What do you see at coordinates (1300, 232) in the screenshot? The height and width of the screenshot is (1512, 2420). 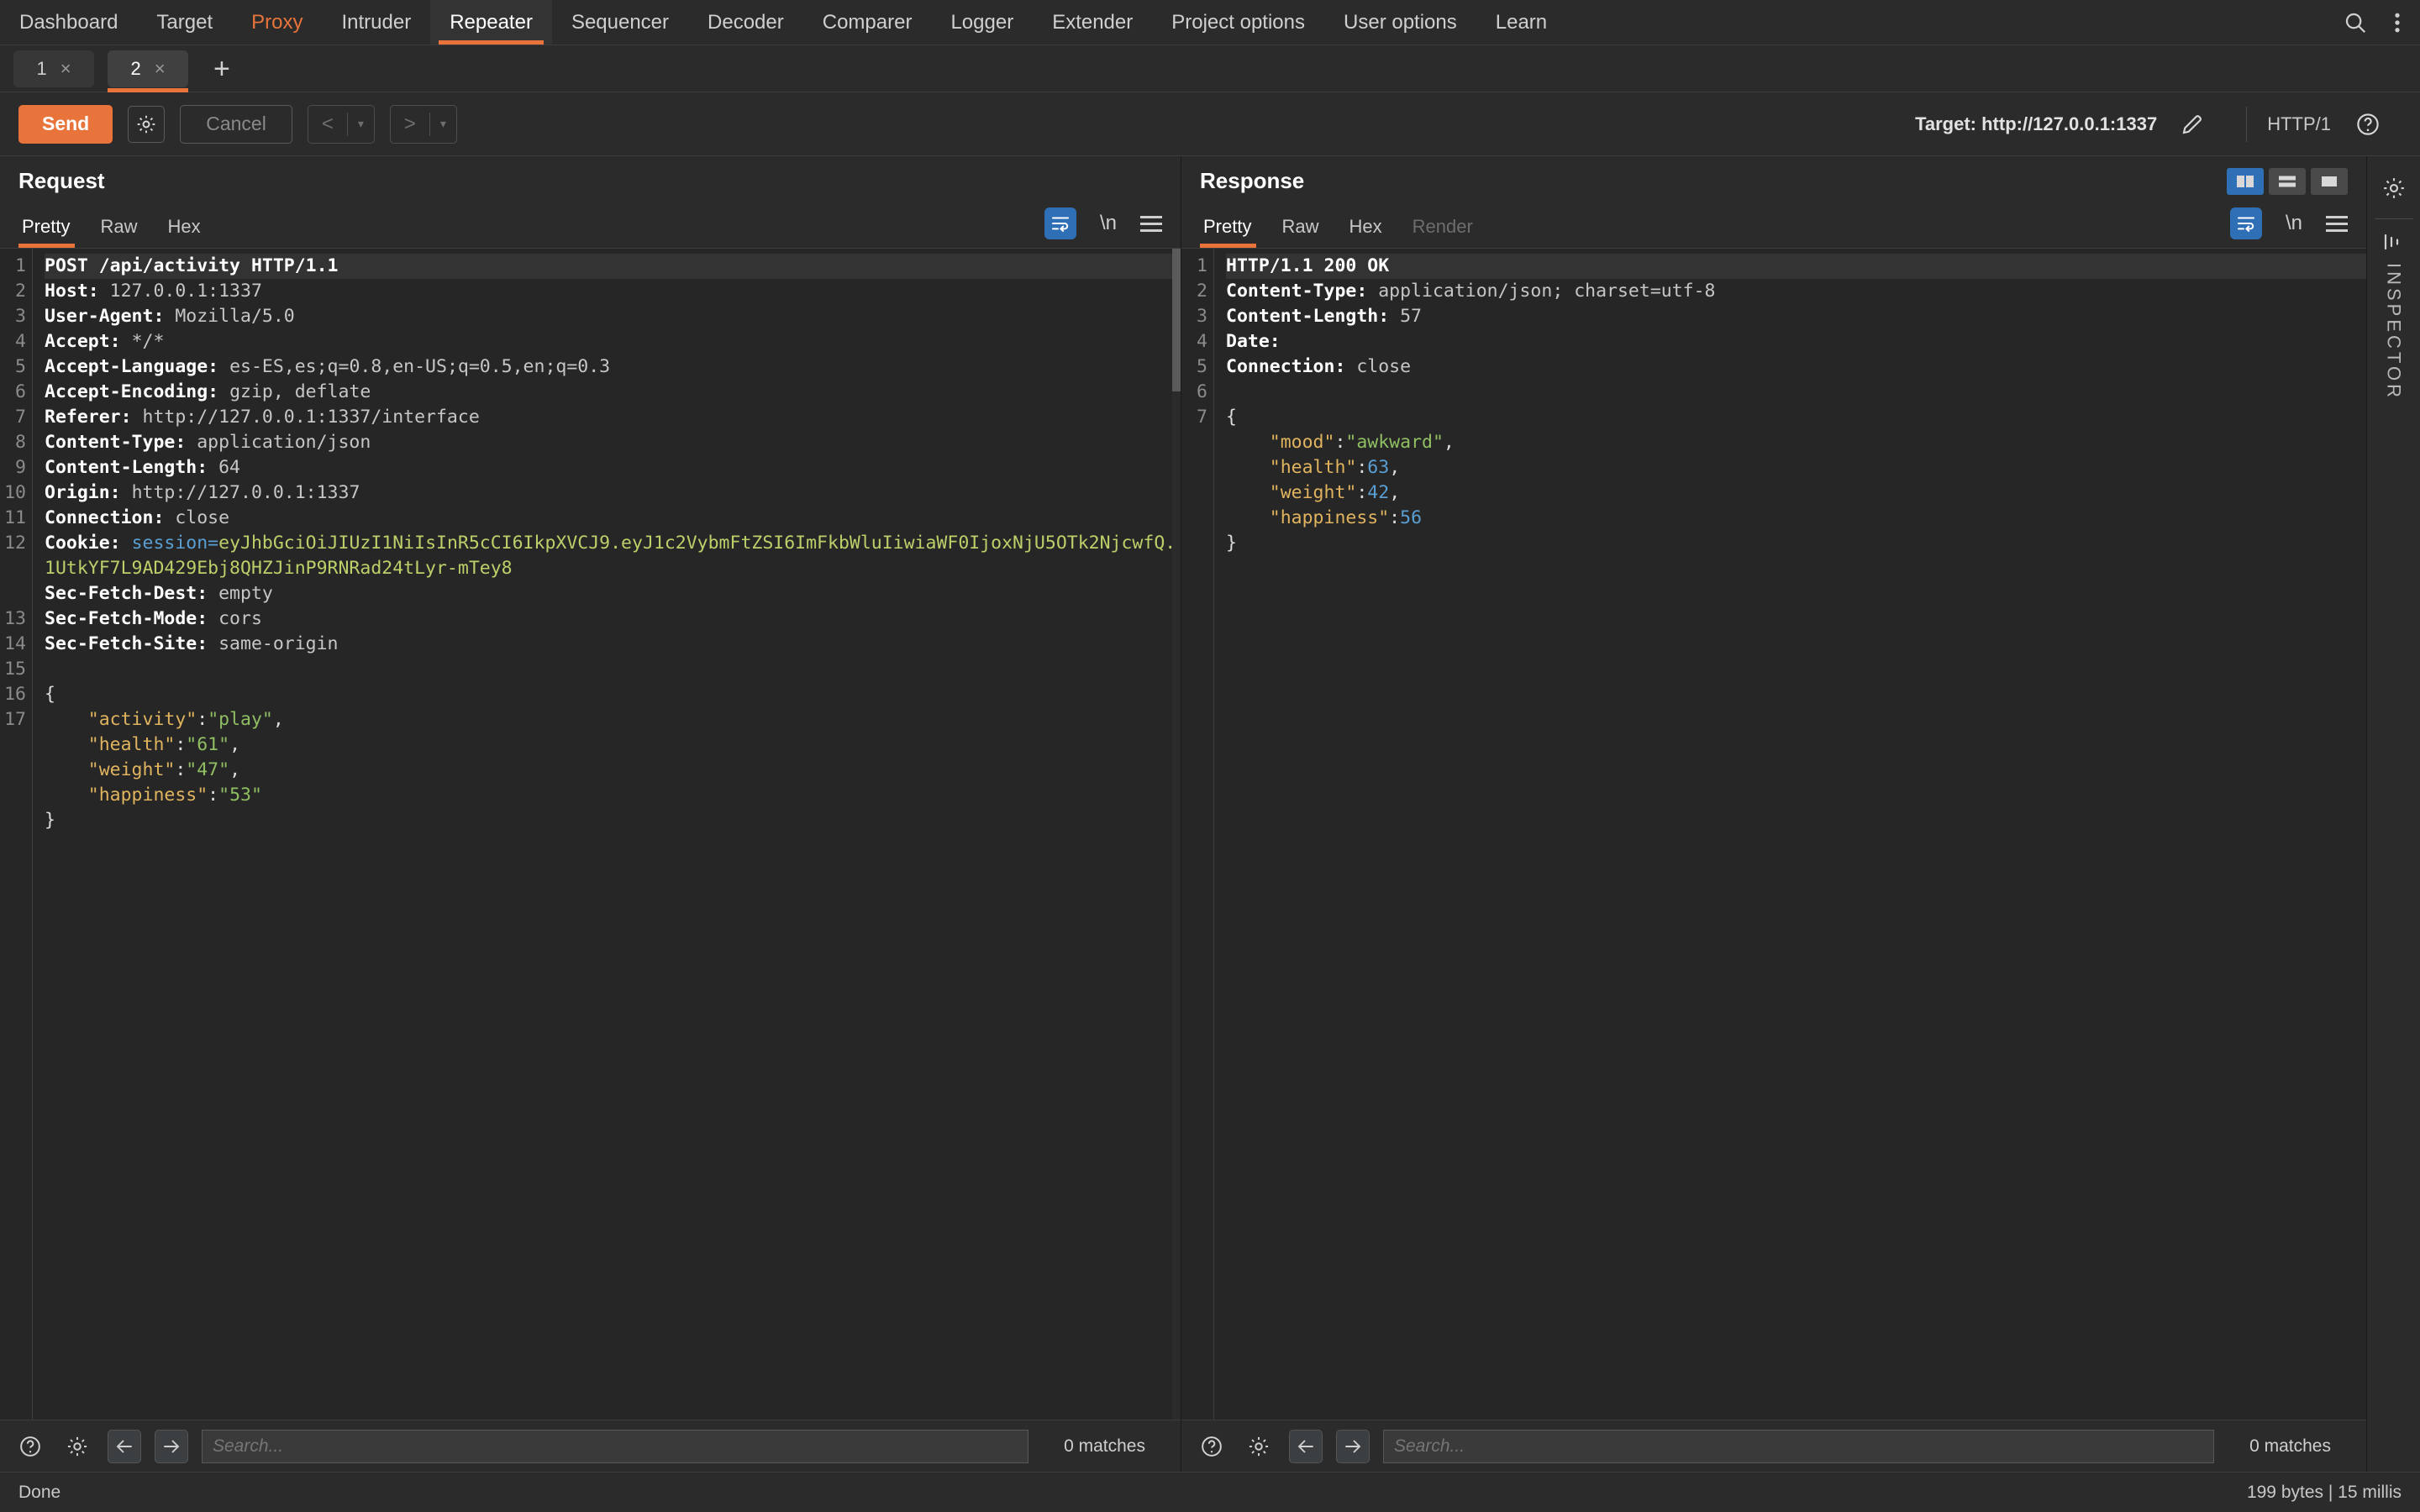 I see `response-tab-raw: Raw` at bounding box center [1300, 232].